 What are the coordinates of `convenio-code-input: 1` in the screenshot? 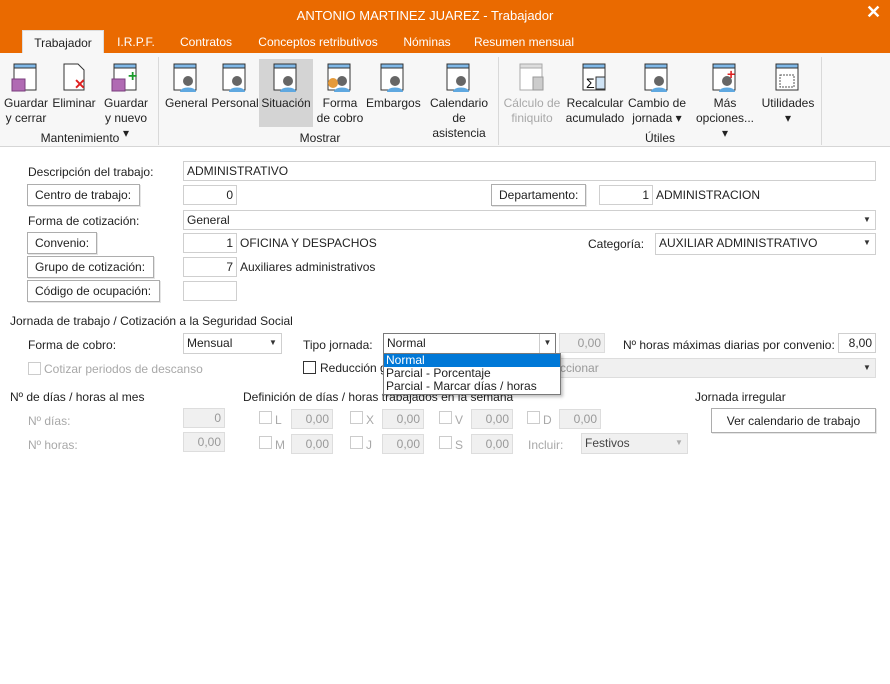 It's located at (210, 243).